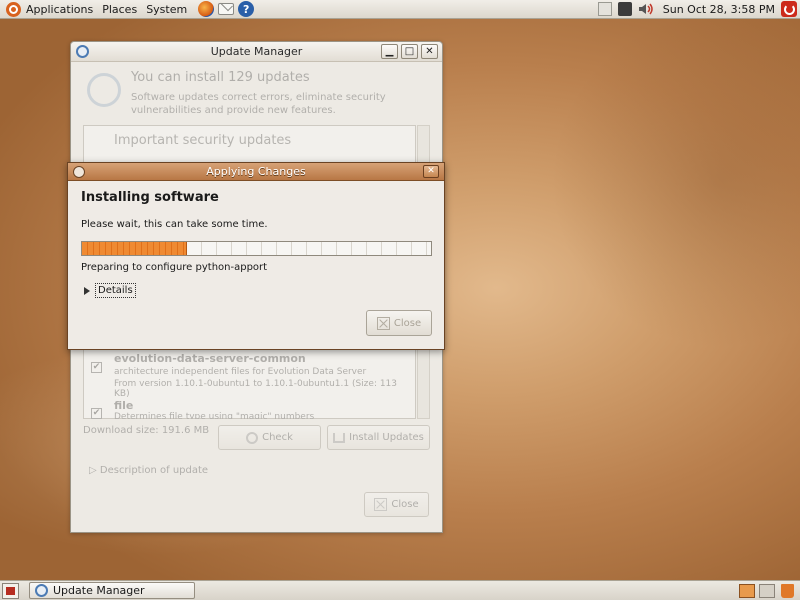 Image resolution: width=800 pixels, height=600 pixels. I want to click on mail-icon, so click(226, 9).